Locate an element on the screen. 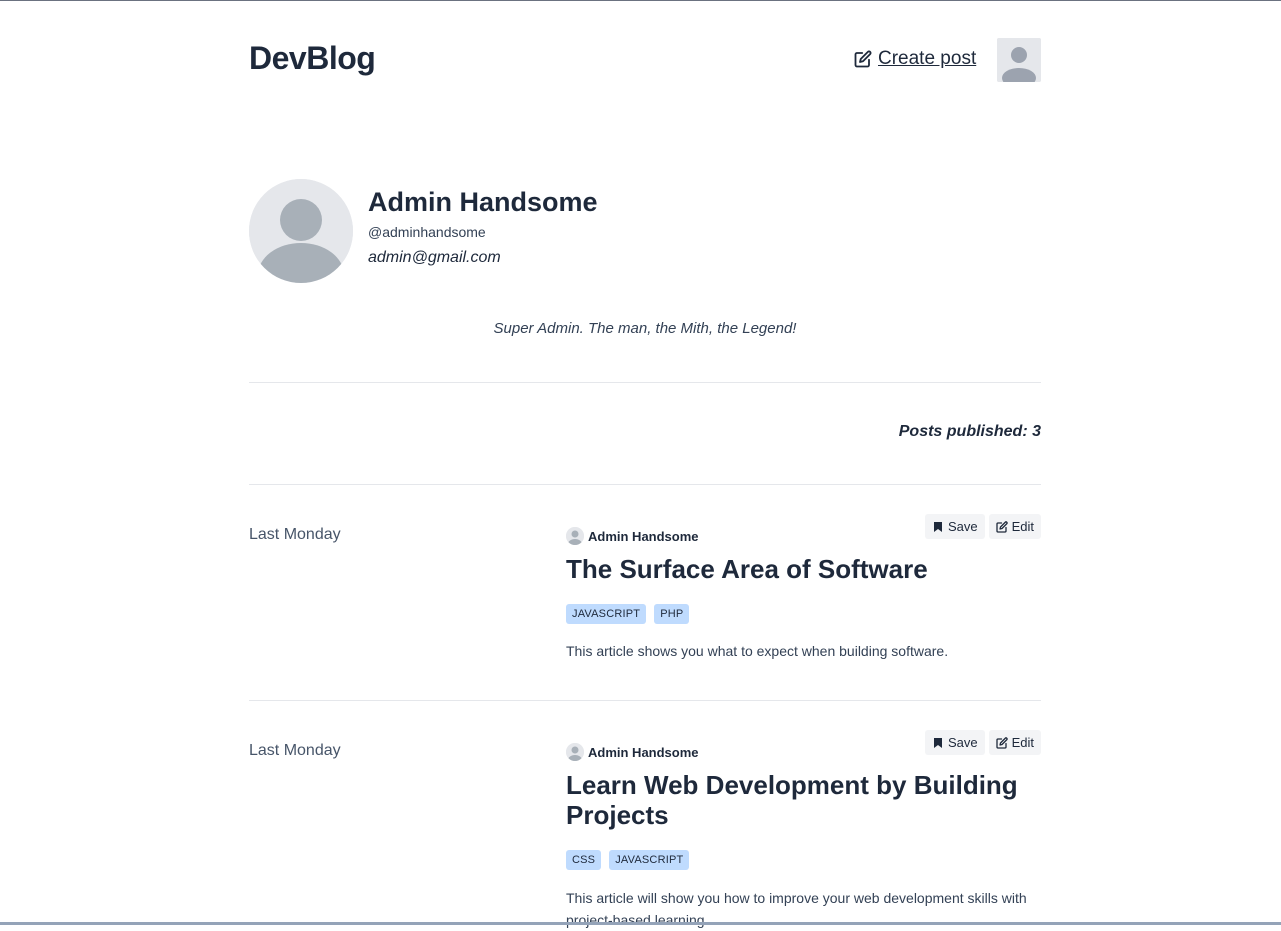  profile-name: Admin Handsome is located at coordinates (483, 202).